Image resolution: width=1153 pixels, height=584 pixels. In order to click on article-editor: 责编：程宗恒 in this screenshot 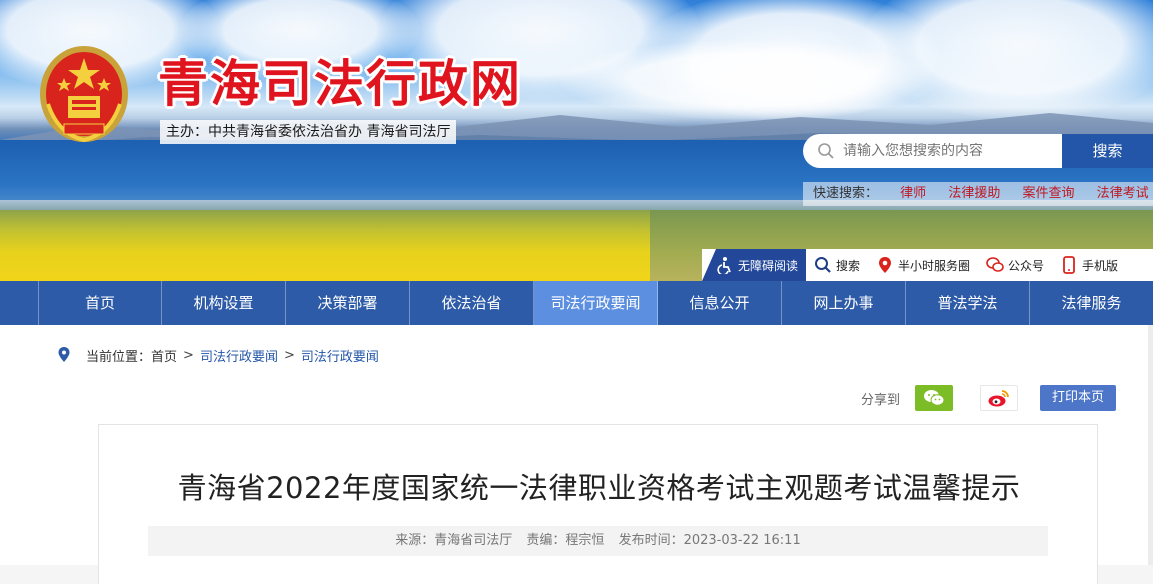, I will do `click(565, 540)`.